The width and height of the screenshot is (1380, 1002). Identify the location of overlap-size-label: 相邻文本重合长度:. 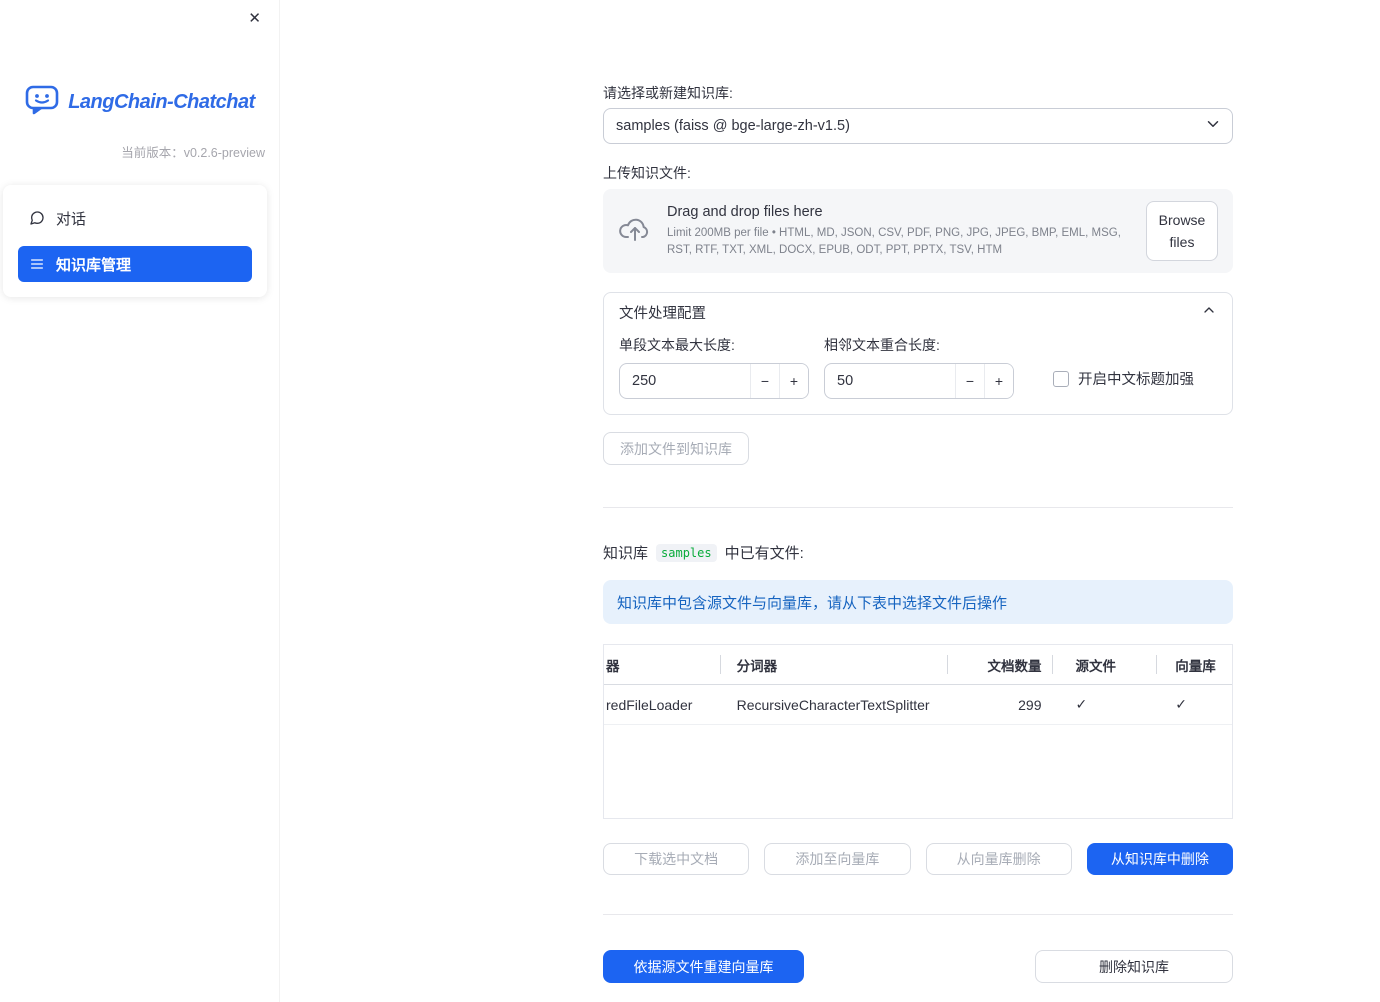
(882, 345).